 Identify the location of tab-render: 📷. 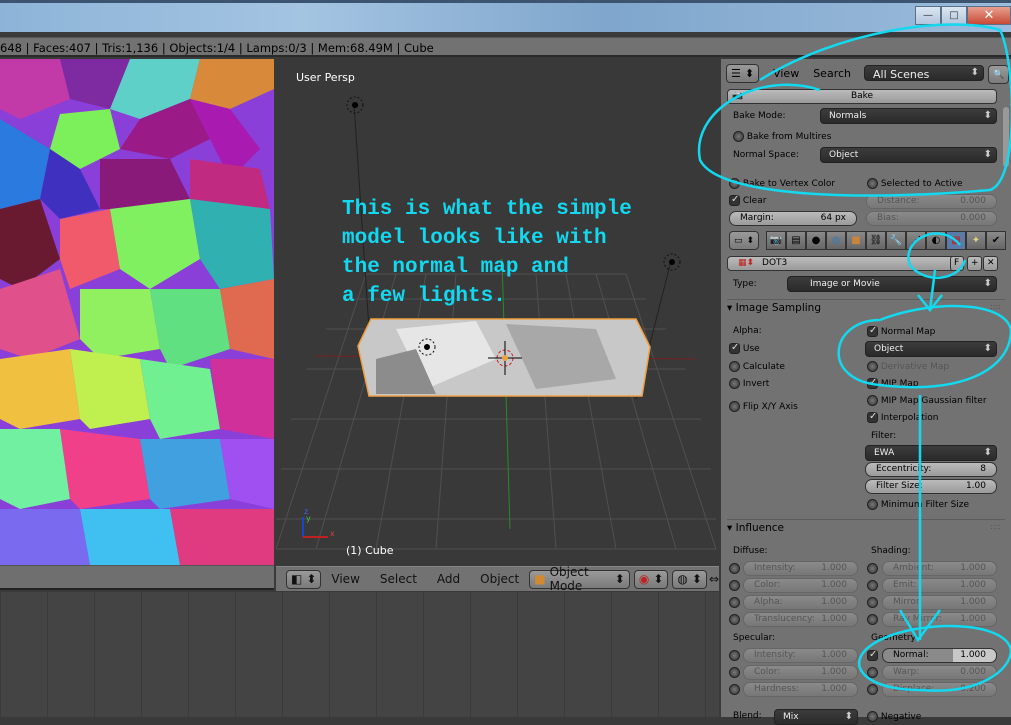
(776, 240).